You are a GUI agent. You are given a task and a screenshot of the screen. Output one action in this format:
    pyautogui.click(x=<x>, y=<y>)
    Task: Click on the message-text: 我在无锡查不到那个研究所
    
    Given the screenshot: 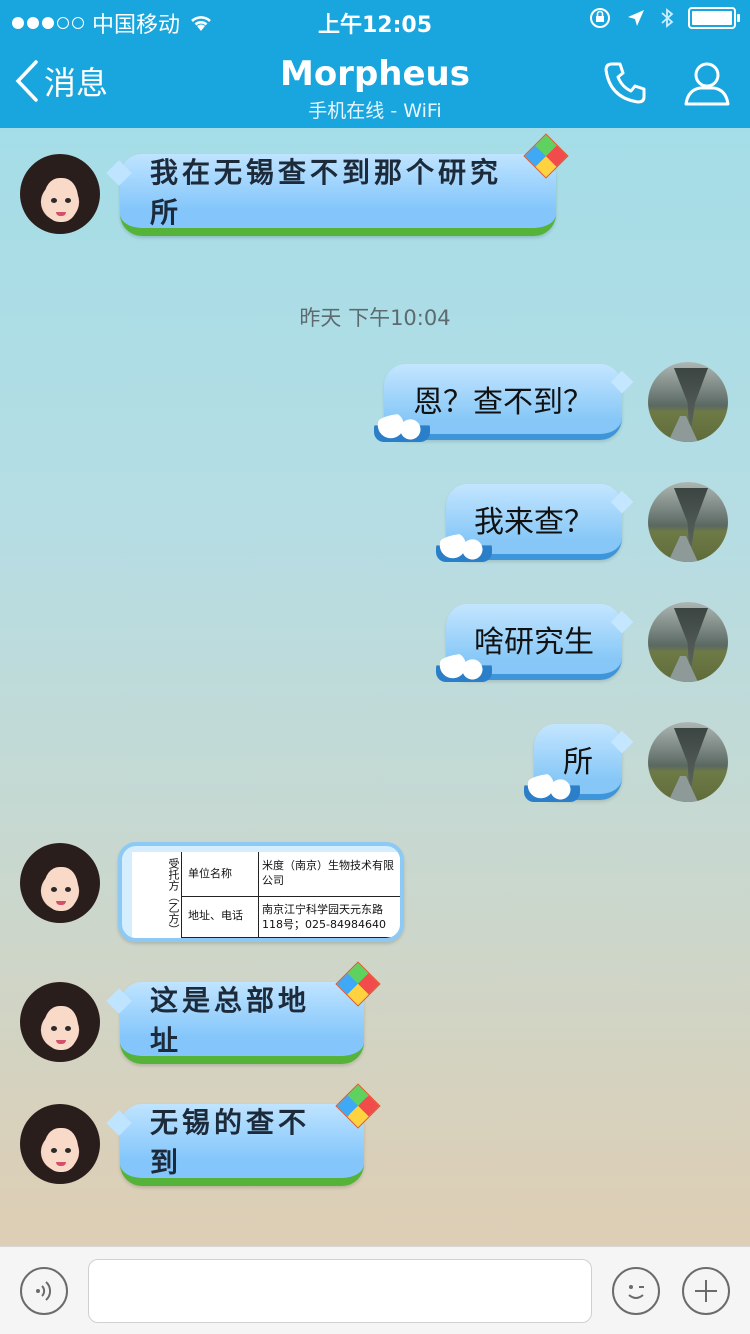 What is the action you would take?
    pyautogui.click(x=326, y=192)
    